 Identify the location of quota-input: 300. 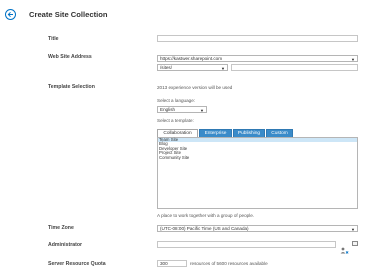
(172, 263).